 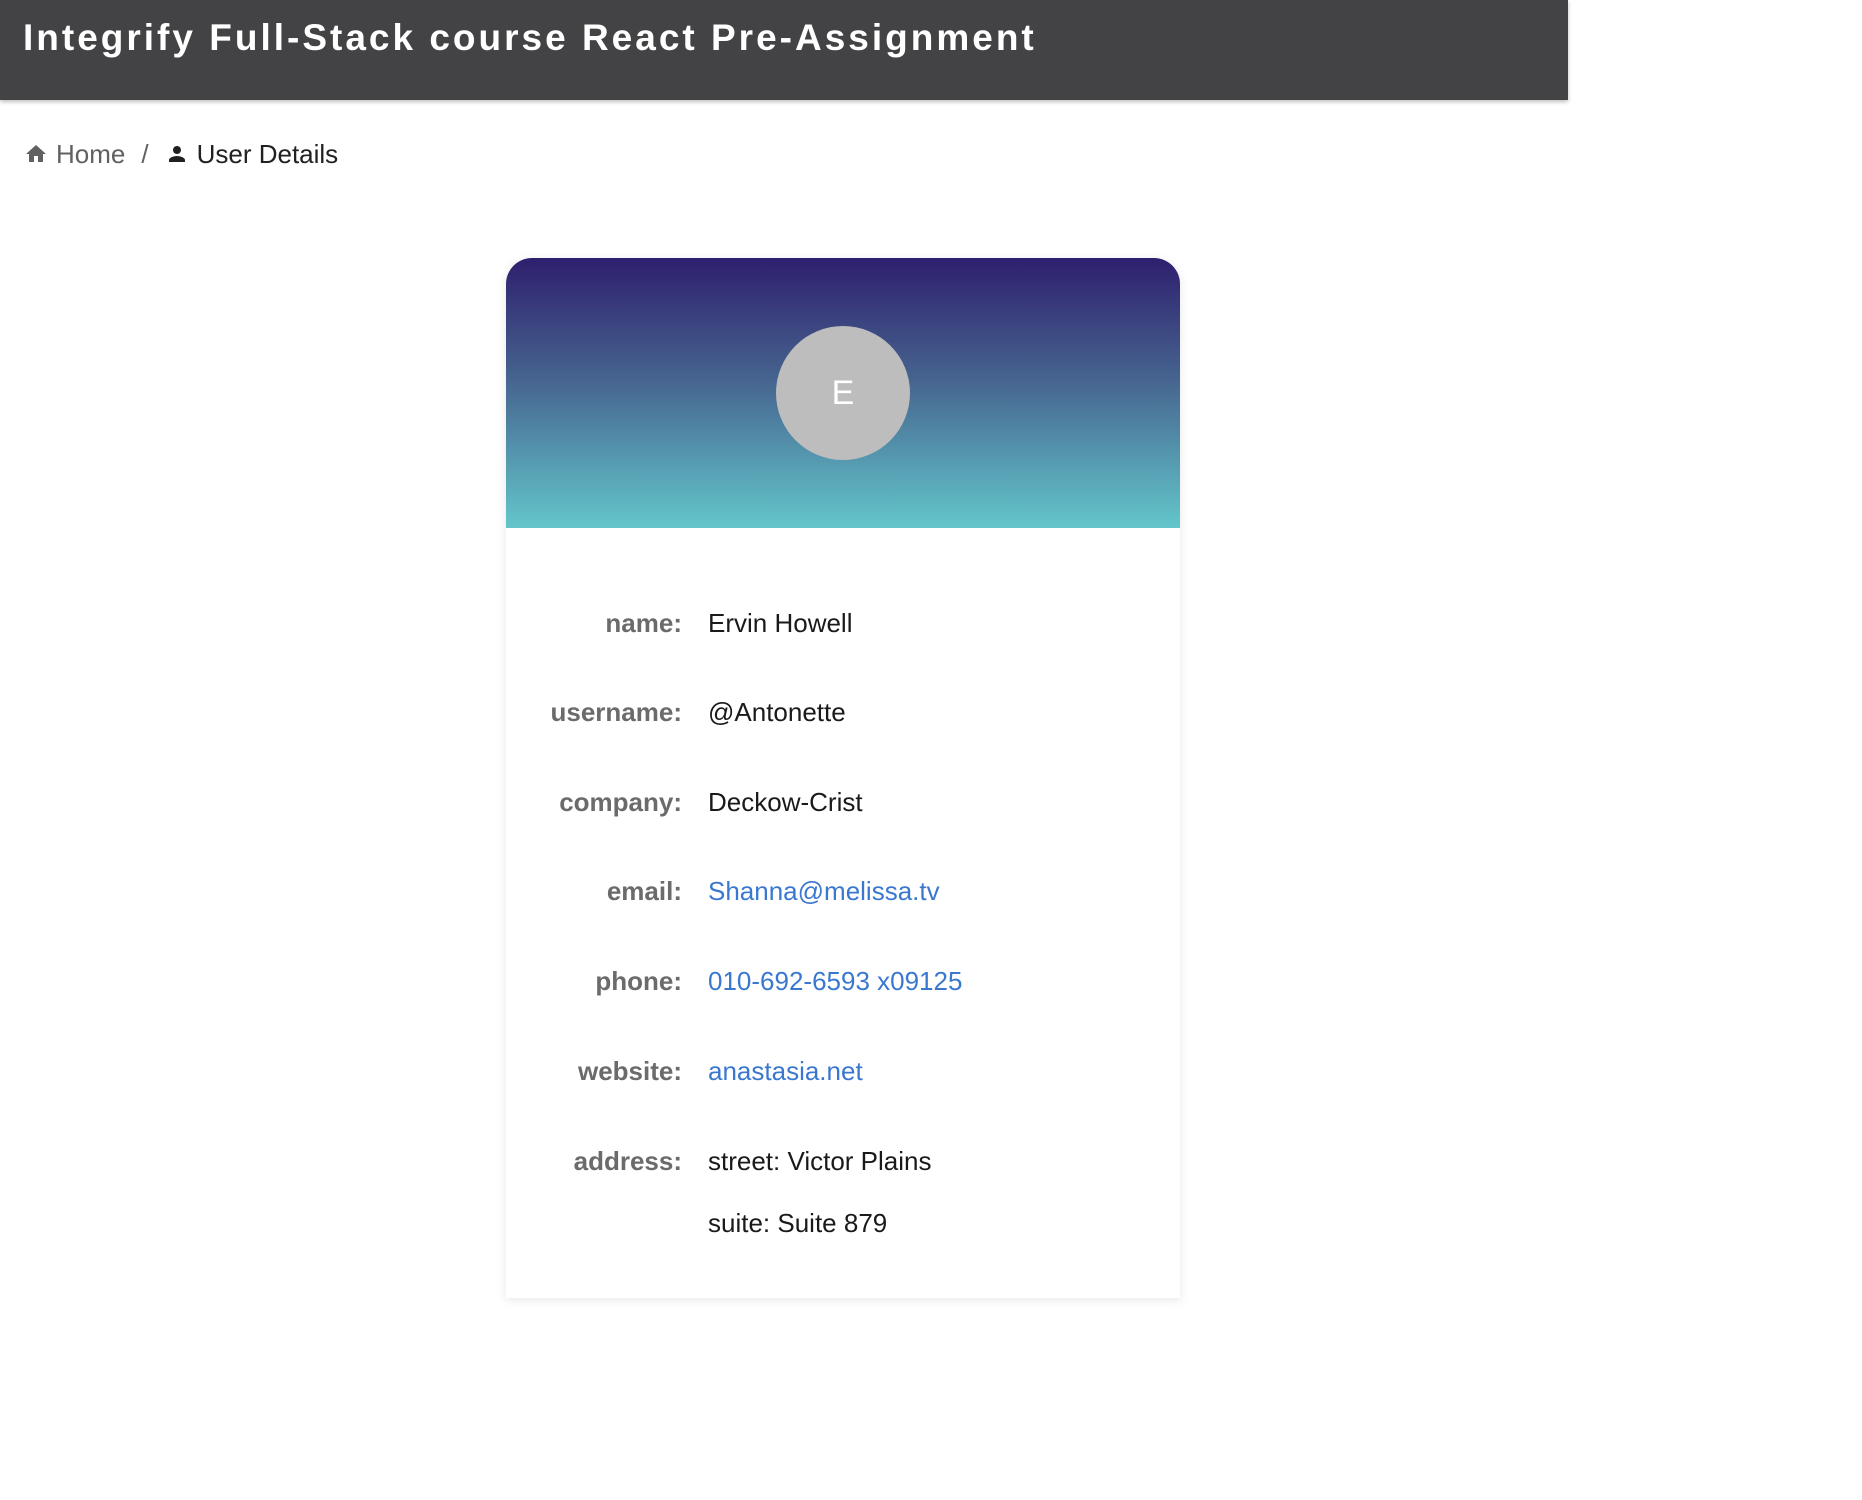 I want to click on phone-label: phone:, so click(x=638, y=981).